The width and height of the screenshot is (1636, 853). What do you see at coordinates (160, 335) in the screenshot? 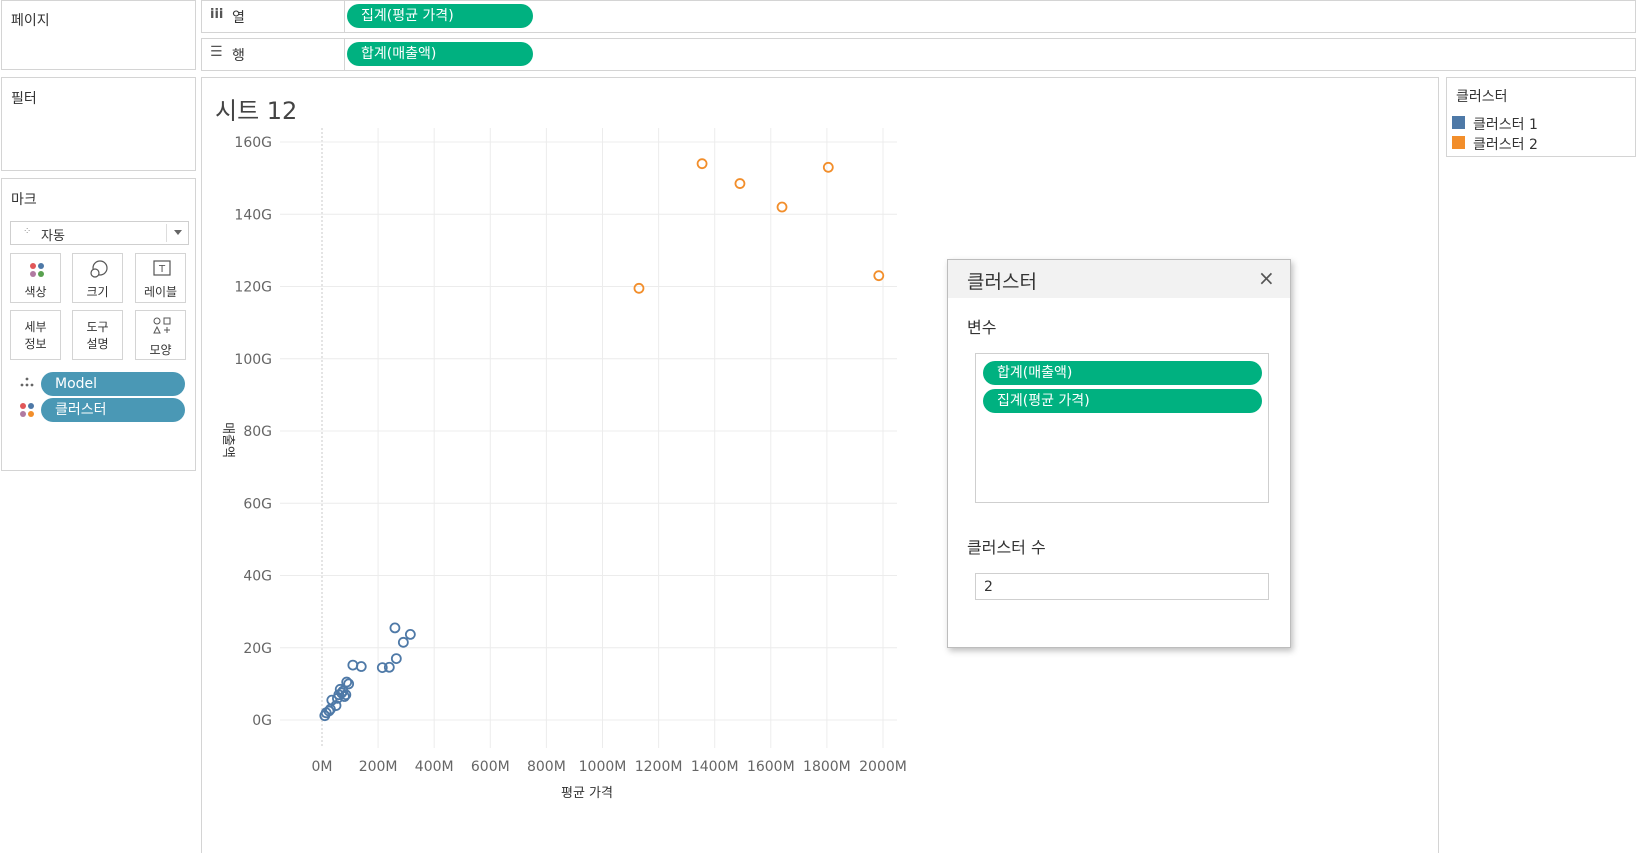
I see `shape-button: 모양` at bounding box center [160, 335].